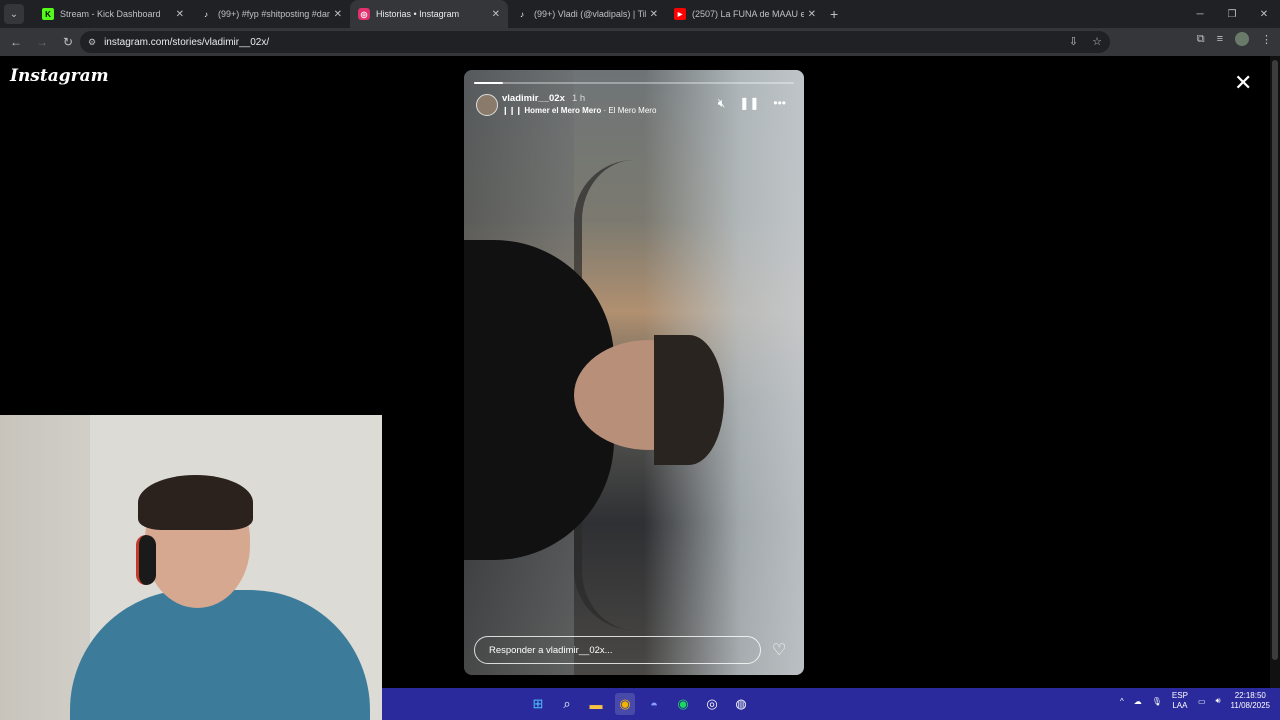 Image resolution: width=1280 pixels, height=720 pixels. What do you see at coordinates (1157, 701) in the screenshot?
I see `microphone-icon: 🎙︎` at bounding box center [1157, 701].